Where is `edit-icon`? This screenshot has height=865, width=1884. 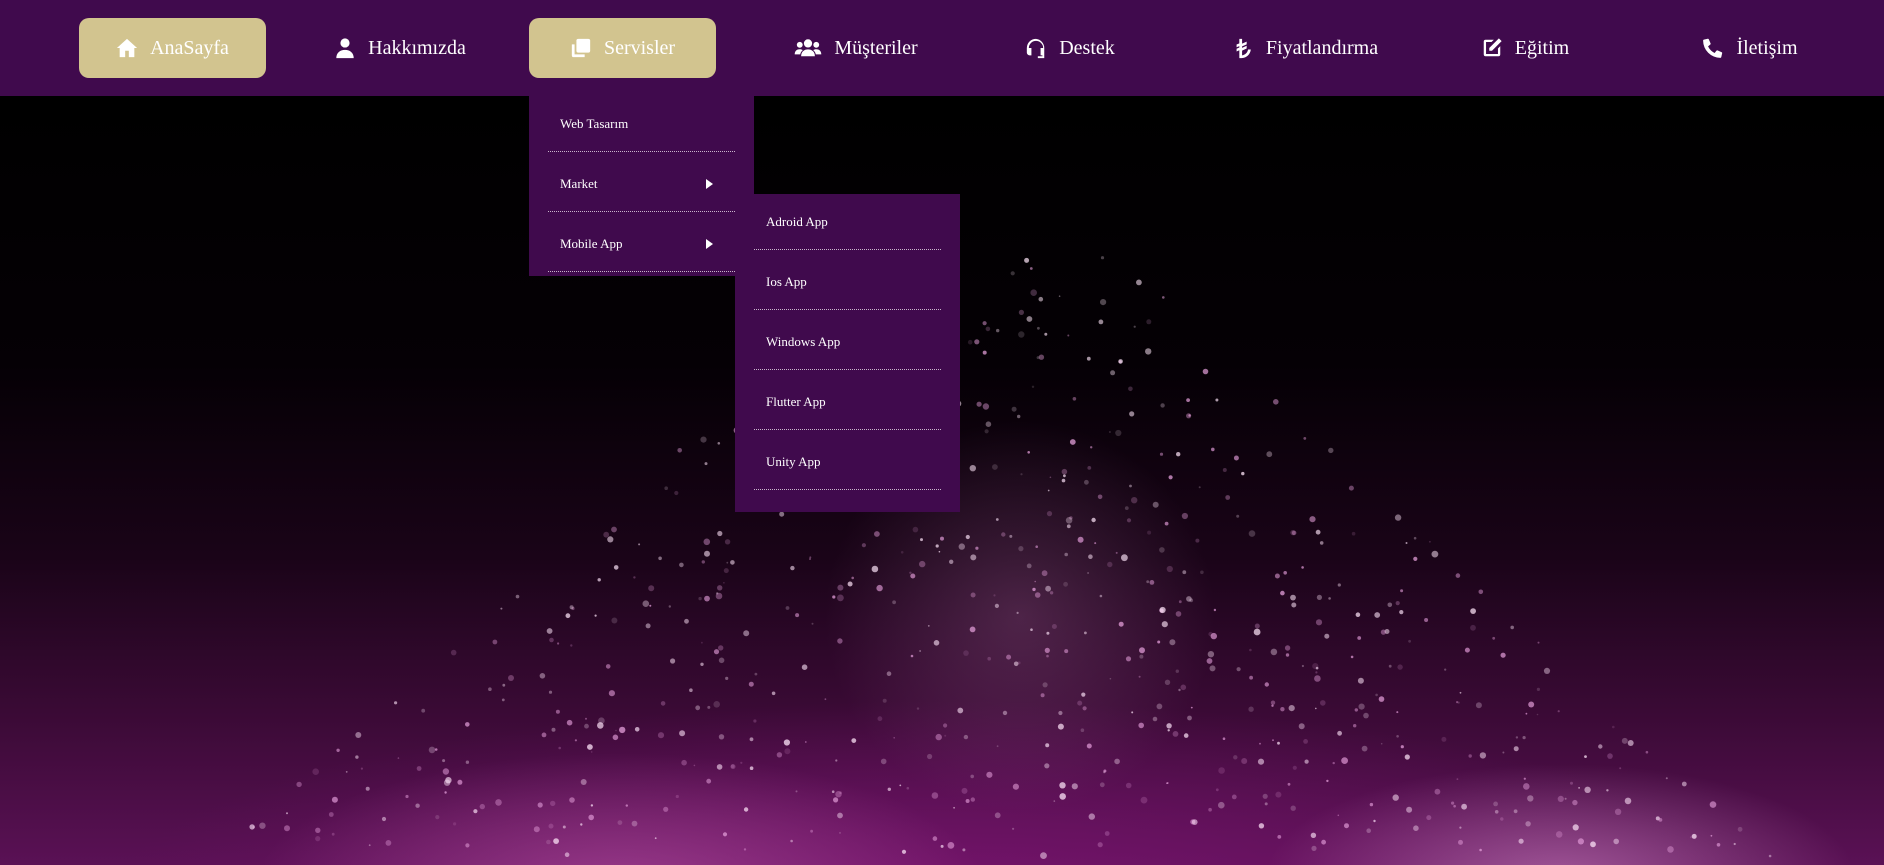
edit-icon is located at coordinates (1492, 47).